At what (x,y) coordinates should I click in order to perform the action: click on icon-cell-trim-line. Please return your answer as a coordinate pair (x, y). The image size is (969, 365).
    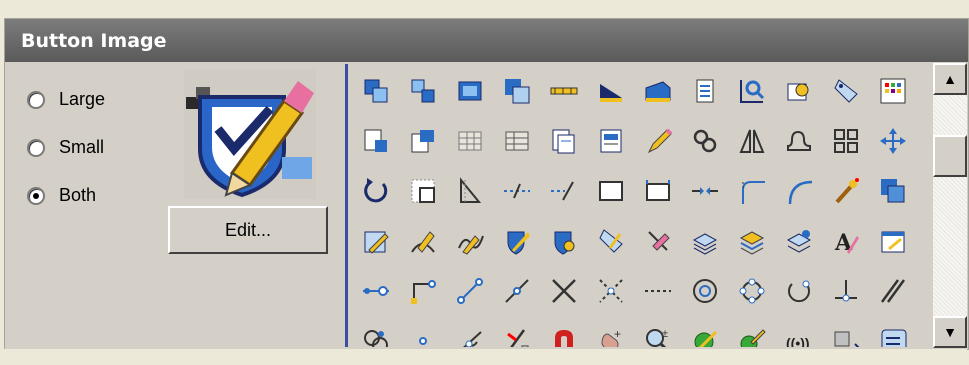
    Looking at the image, I should click on (563, 191).